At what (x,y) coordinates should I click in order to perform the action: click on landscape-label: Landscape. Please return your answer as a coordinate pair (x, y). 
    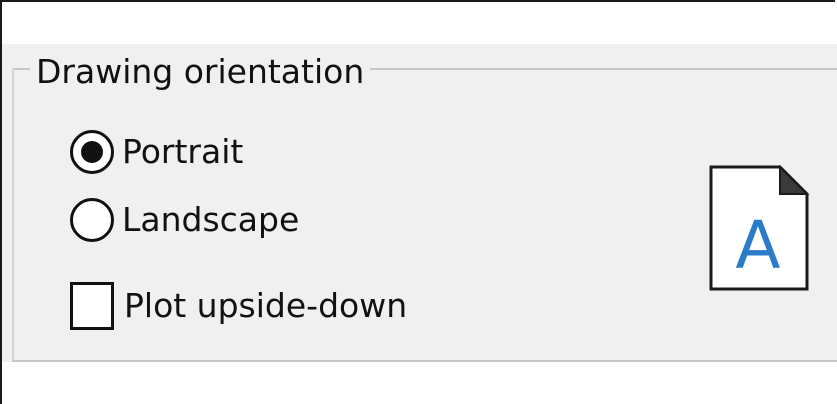
    Looking at the image, I should click on (210, 220).